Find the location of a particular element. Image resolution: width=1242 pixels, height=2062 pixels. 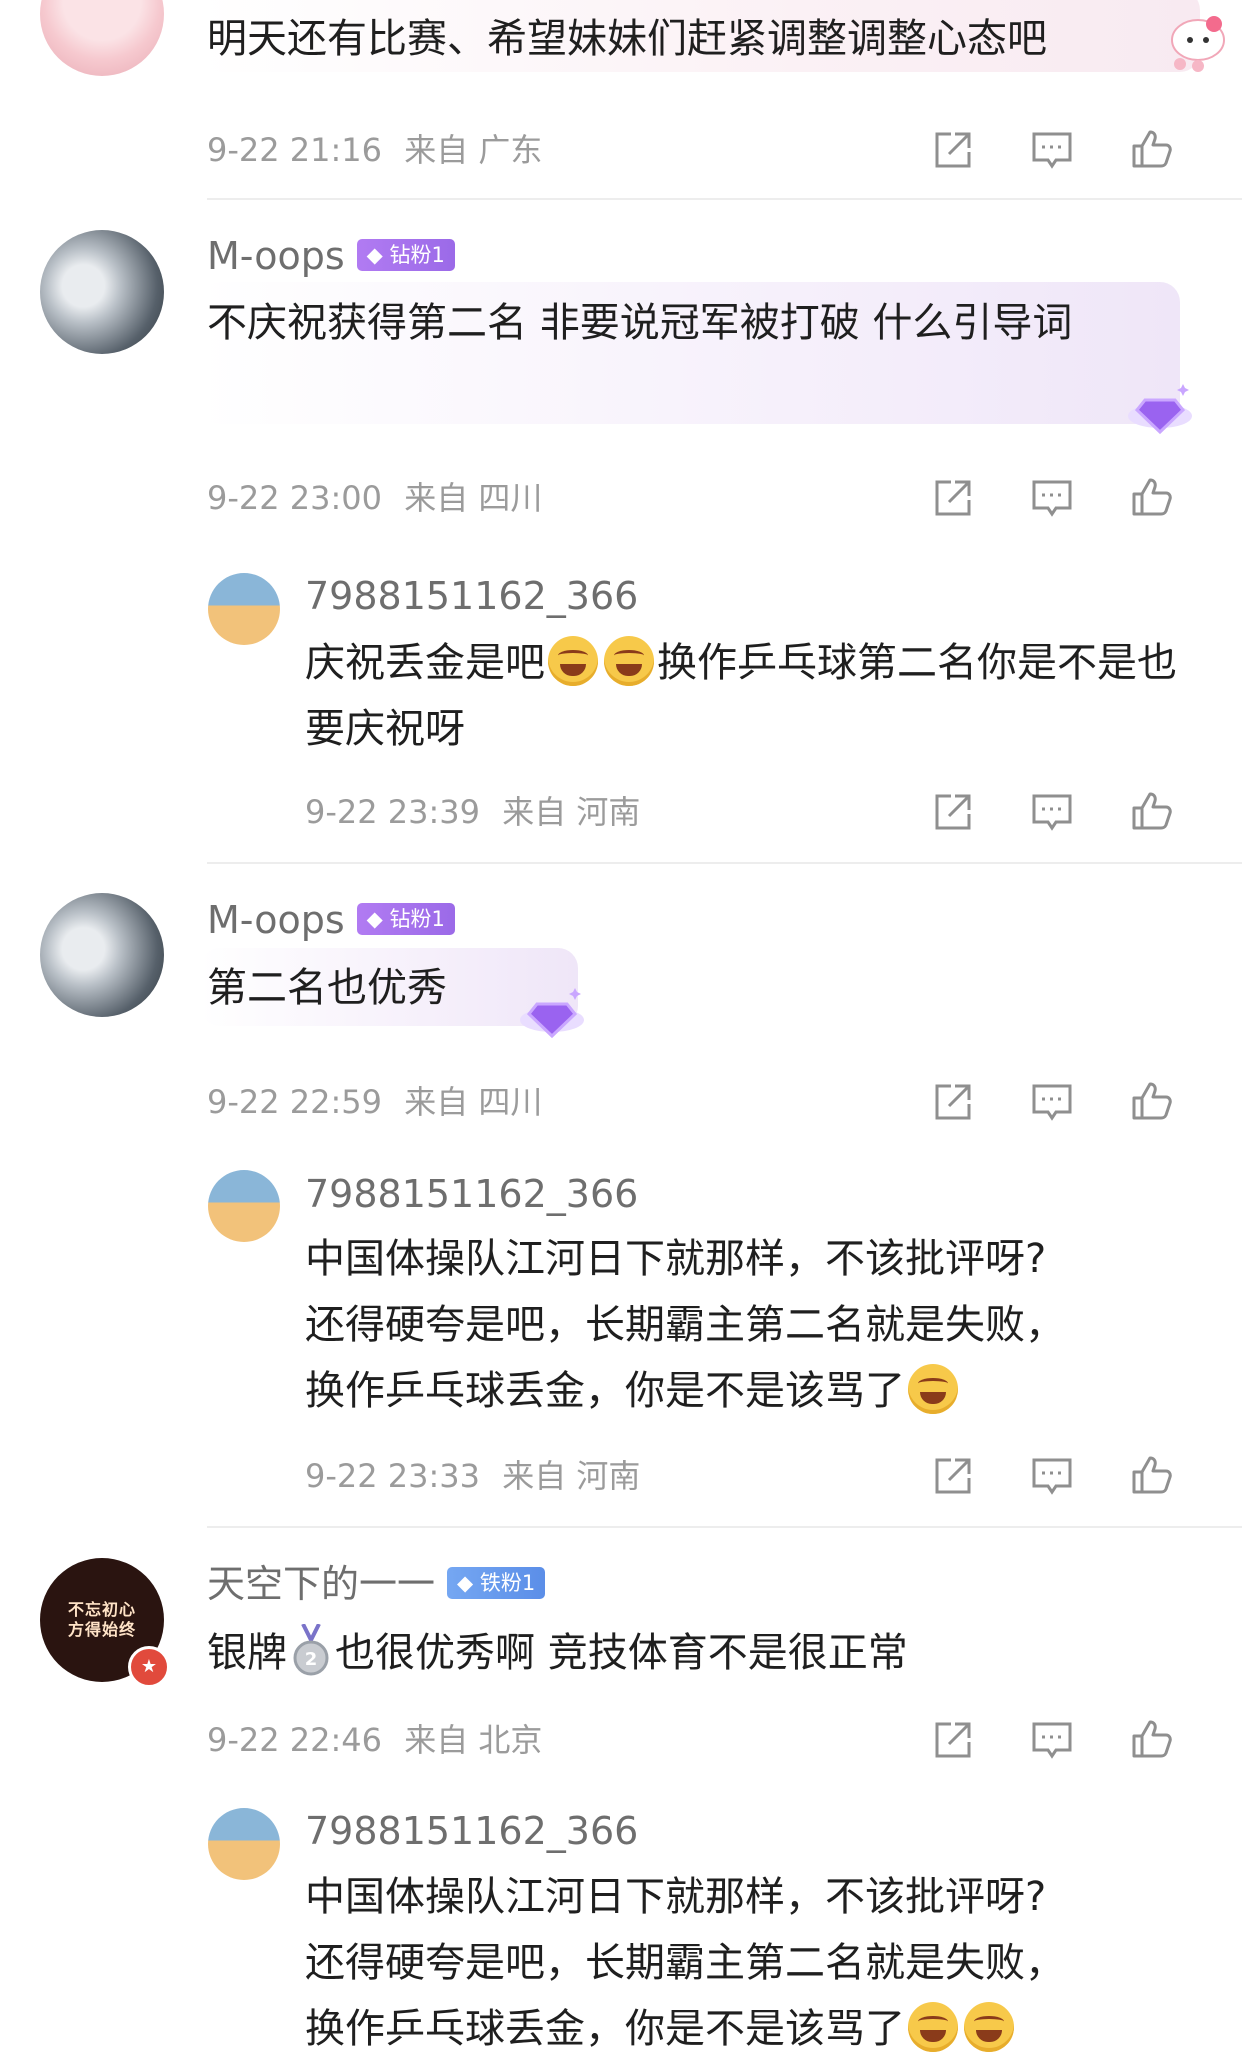

comment-text: 明天还有比赛、希望妹妹们赶紧调整调整心态吧 is located at coordinates (627, 39).